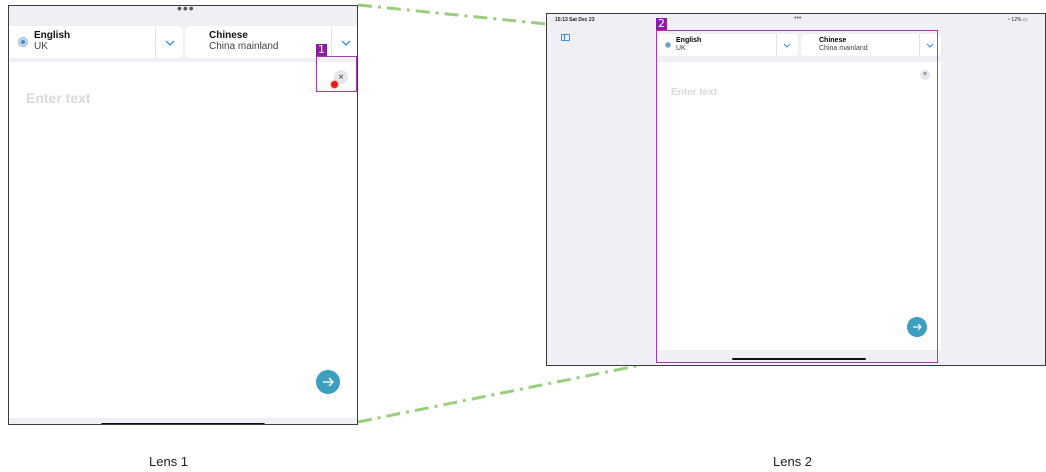  Describe the element at coordinates (661, 23) in the screenshot. I see `highlight-box-label: 2` at that location.